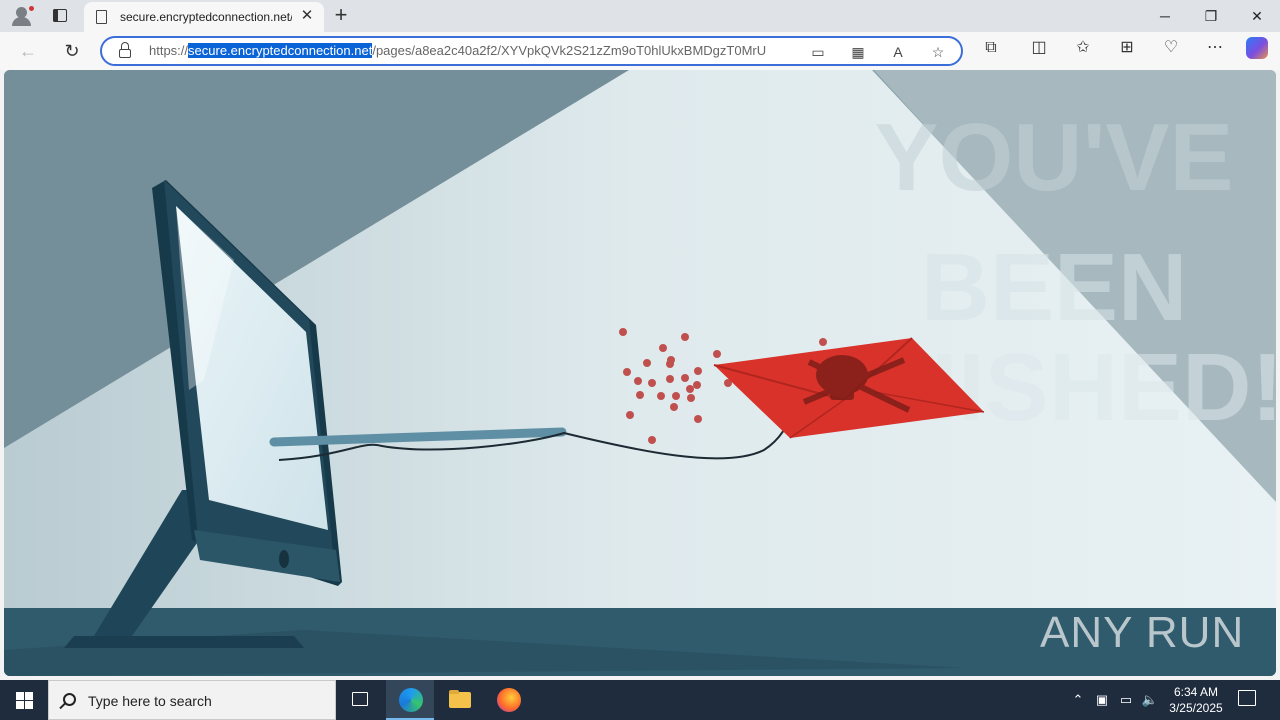  Describe the element at coordinates (1039, 48) in the screenshot. I see `split-screen-icon: ◫` at that location.